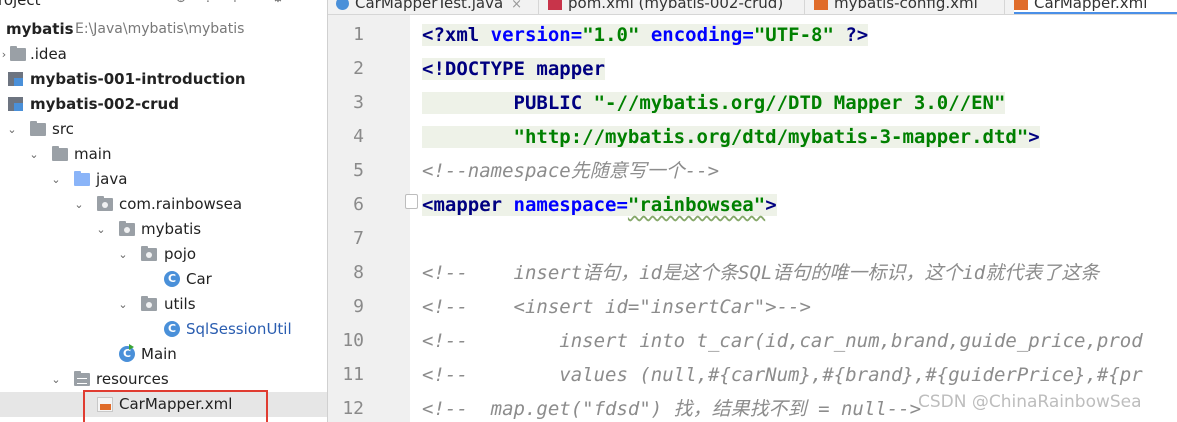 This screenshot has height=422, width=1177. I want to click on tab-pom-xml: pom.xml (mybatis-002-crud), so click(675, 6).